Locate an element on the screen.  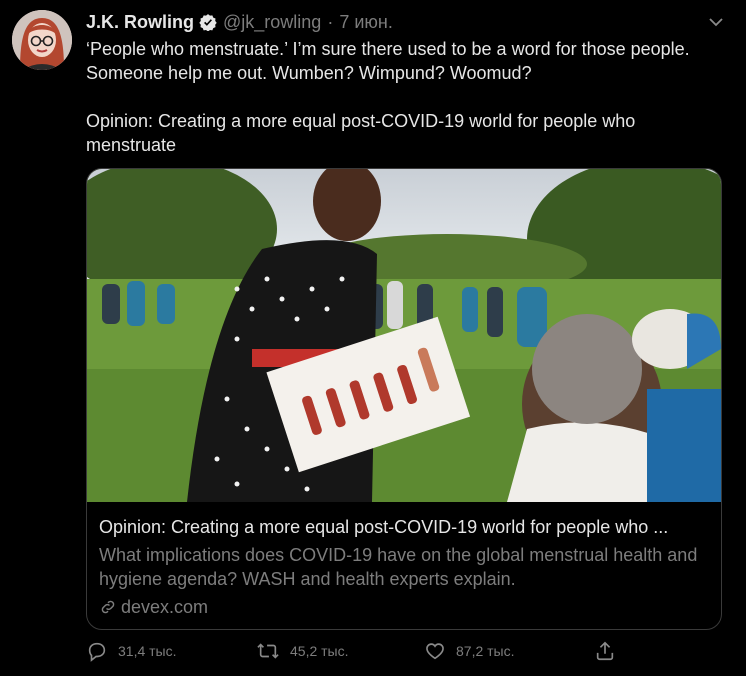
author-handle: @jk_rowling is located at coordinates (272, 22).